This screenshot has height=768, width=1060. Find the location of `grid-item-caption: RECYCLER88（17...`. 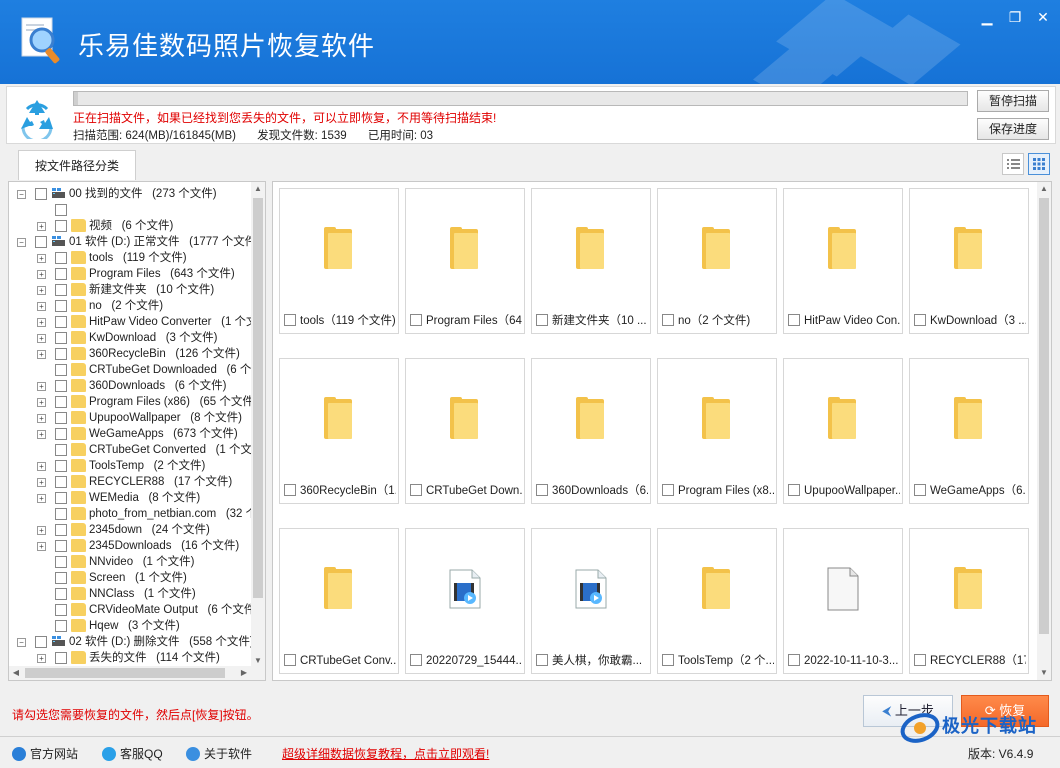

grid-item-caption: RECYCLER88（17... is located at coordinates (970, 661).